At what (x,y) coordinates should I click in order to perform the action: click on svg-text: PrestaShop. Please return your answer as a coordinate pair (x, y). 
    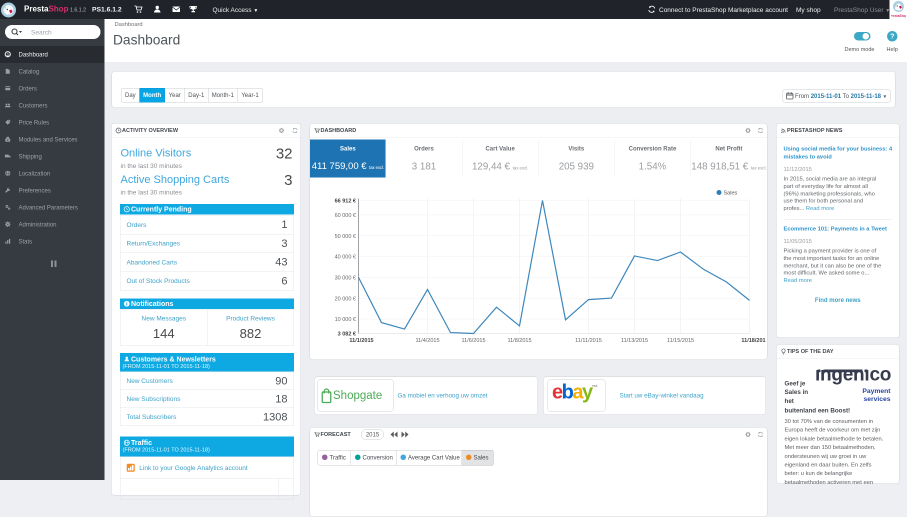
    Looking at the image, I should click on (898, 16).